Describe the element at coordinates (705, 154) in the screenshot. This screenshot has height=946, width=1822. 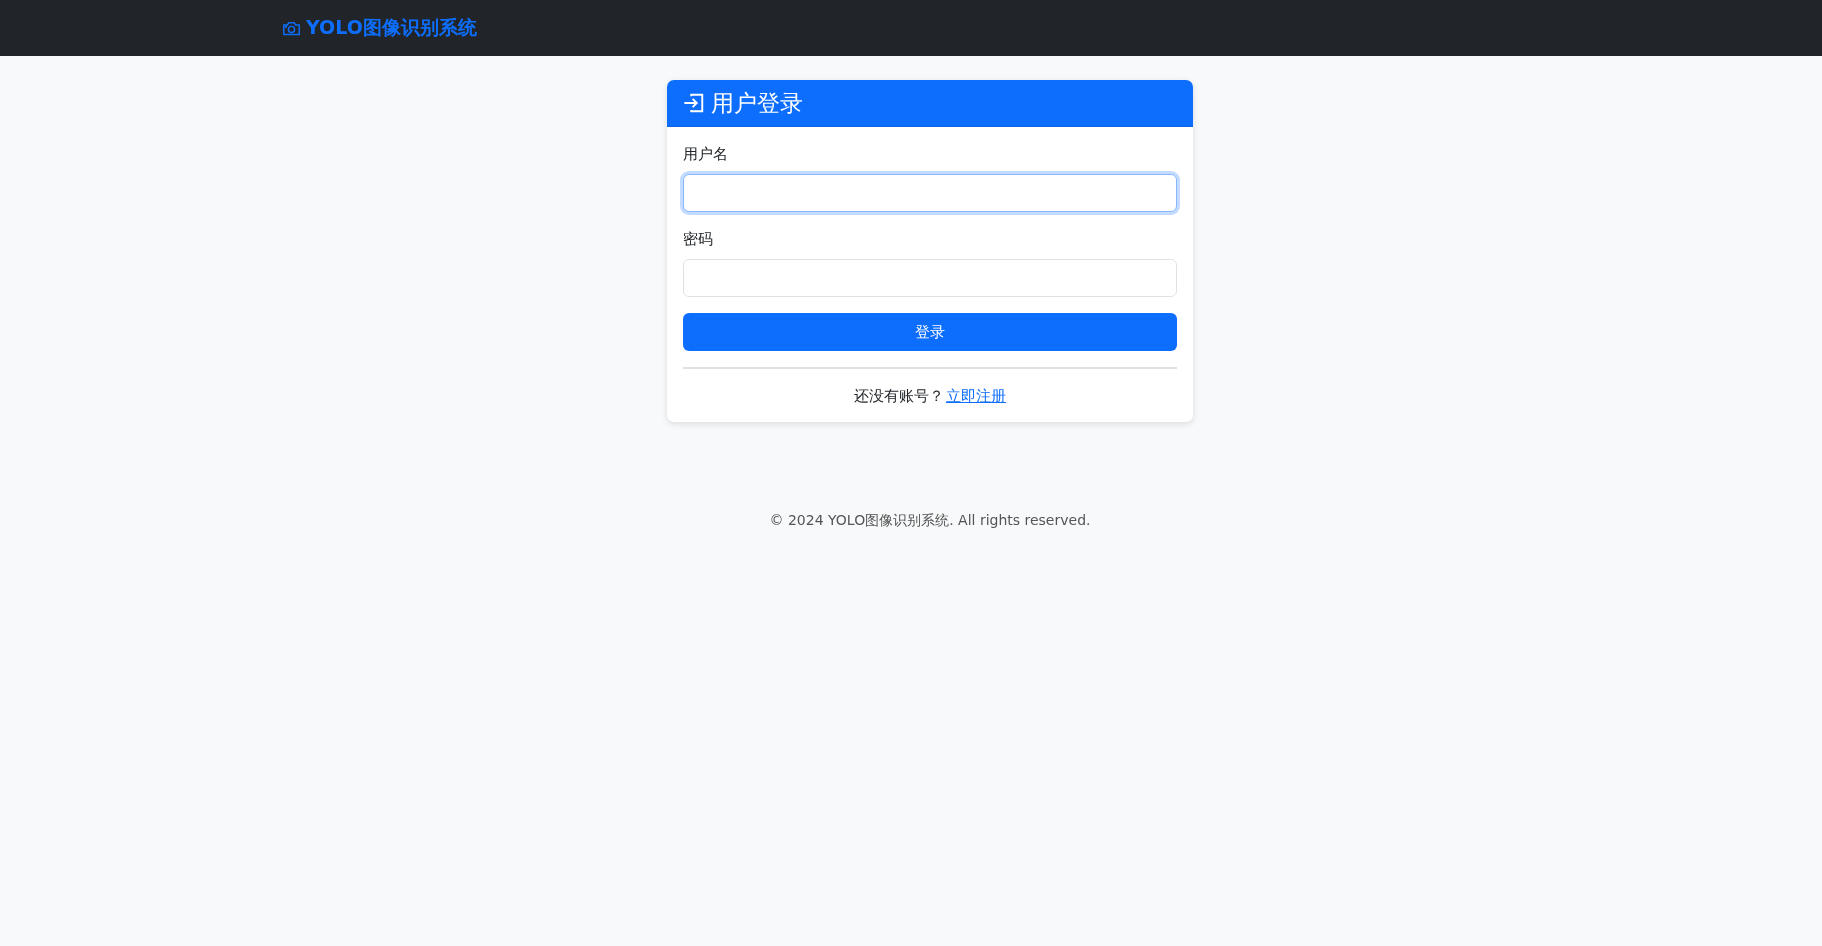
I see `field-label: 用户名` at that location.